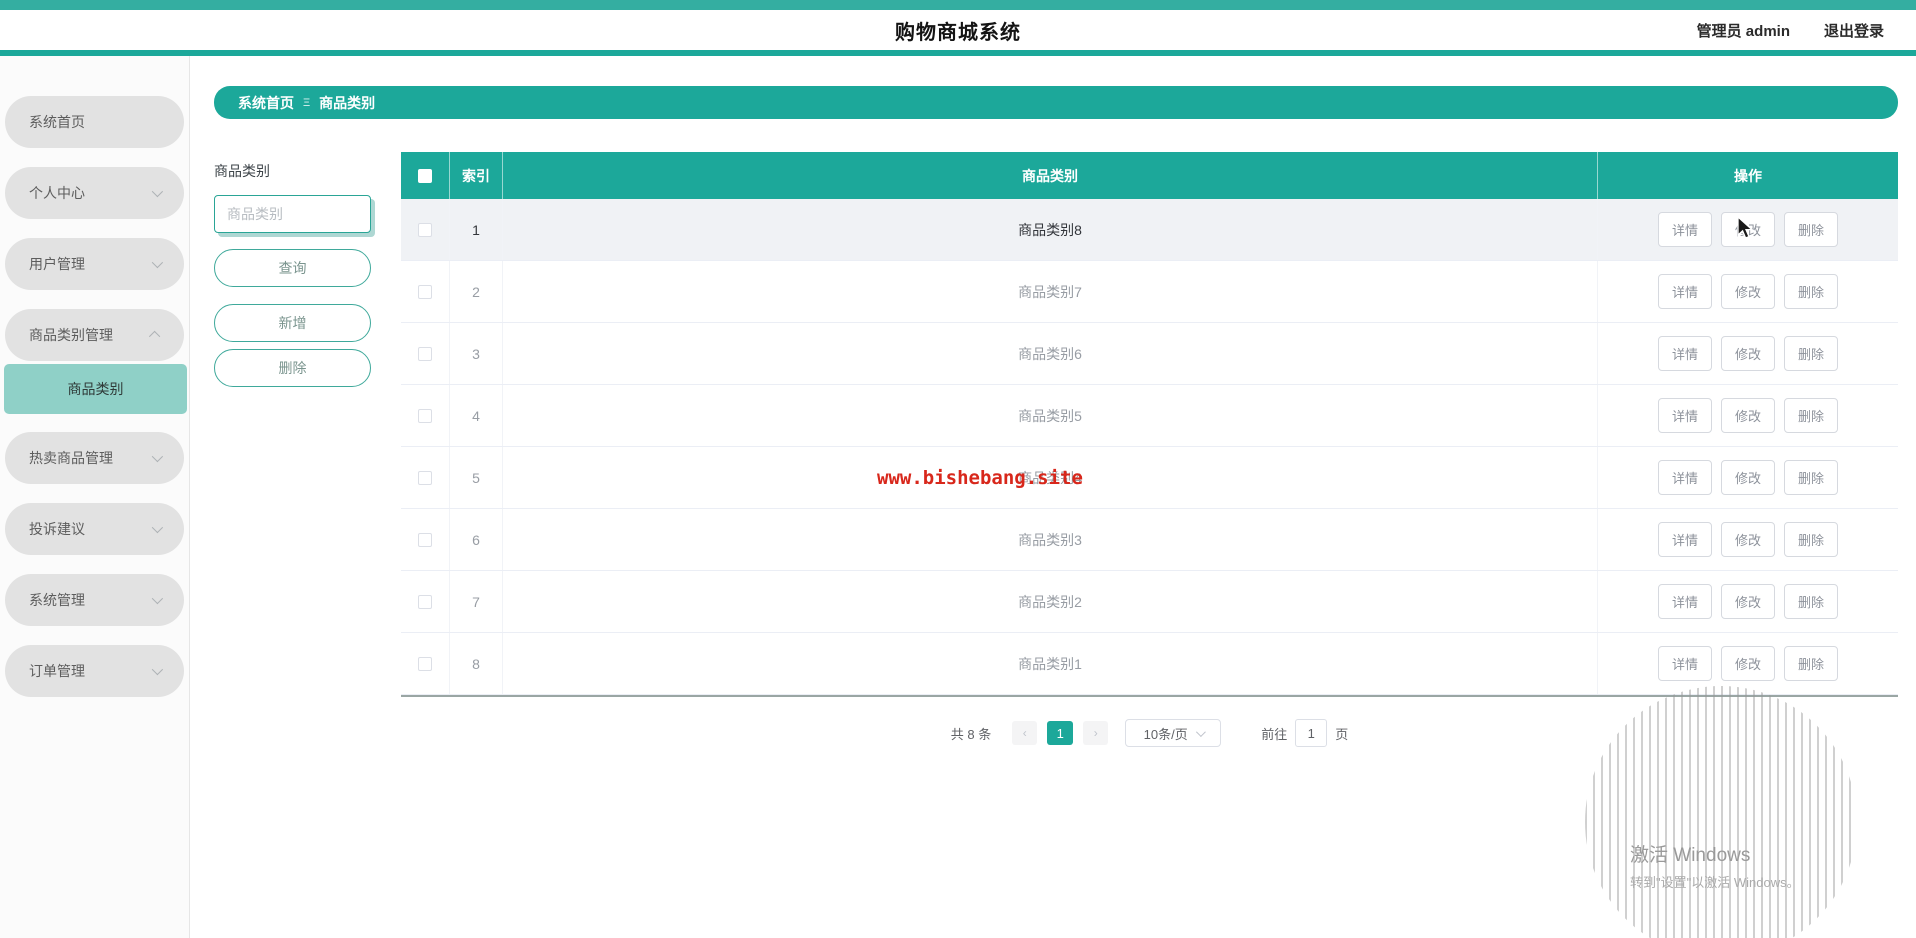 The height and width of the screenshot is (938, 1916). Describe the element at coordinates (1050, 601) in the screenshot. I see `row-category: 商品类别2` at that location.